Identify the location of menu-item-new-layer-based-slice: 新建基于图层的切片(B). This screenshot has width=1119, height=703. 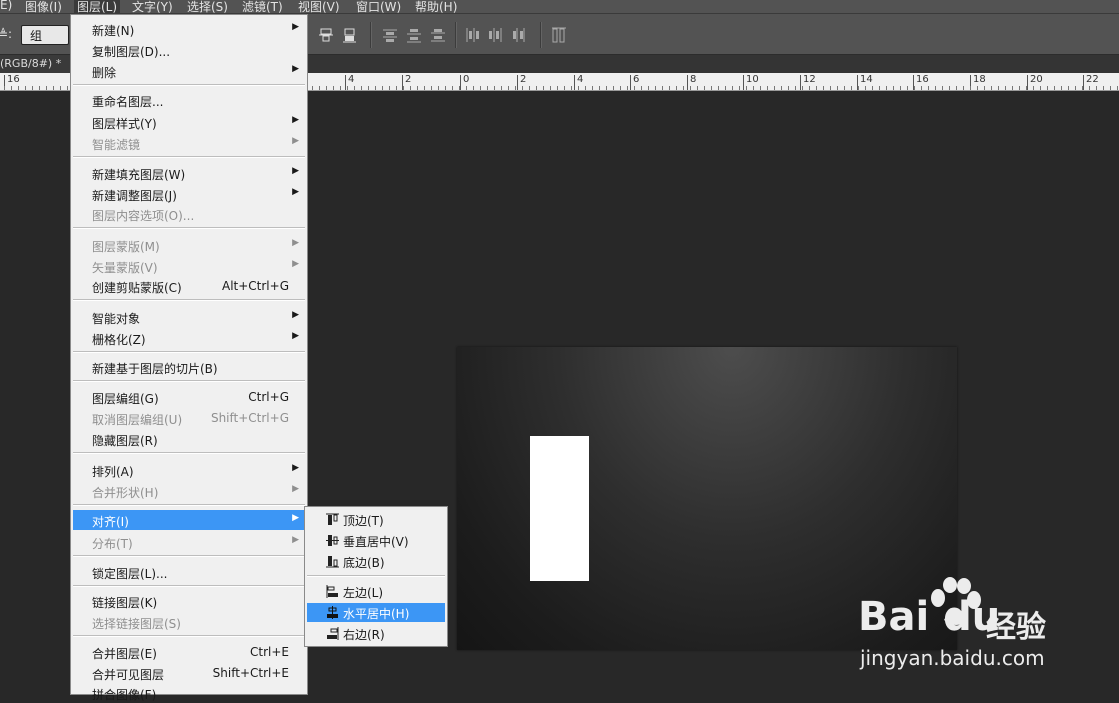
(189, 367).